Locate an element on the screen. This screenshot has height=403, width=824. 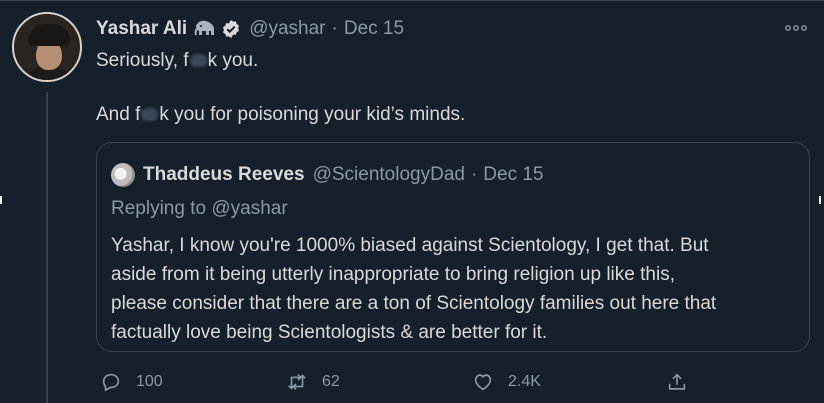
quoted-author-avatar is located at coordinates (123, 175).